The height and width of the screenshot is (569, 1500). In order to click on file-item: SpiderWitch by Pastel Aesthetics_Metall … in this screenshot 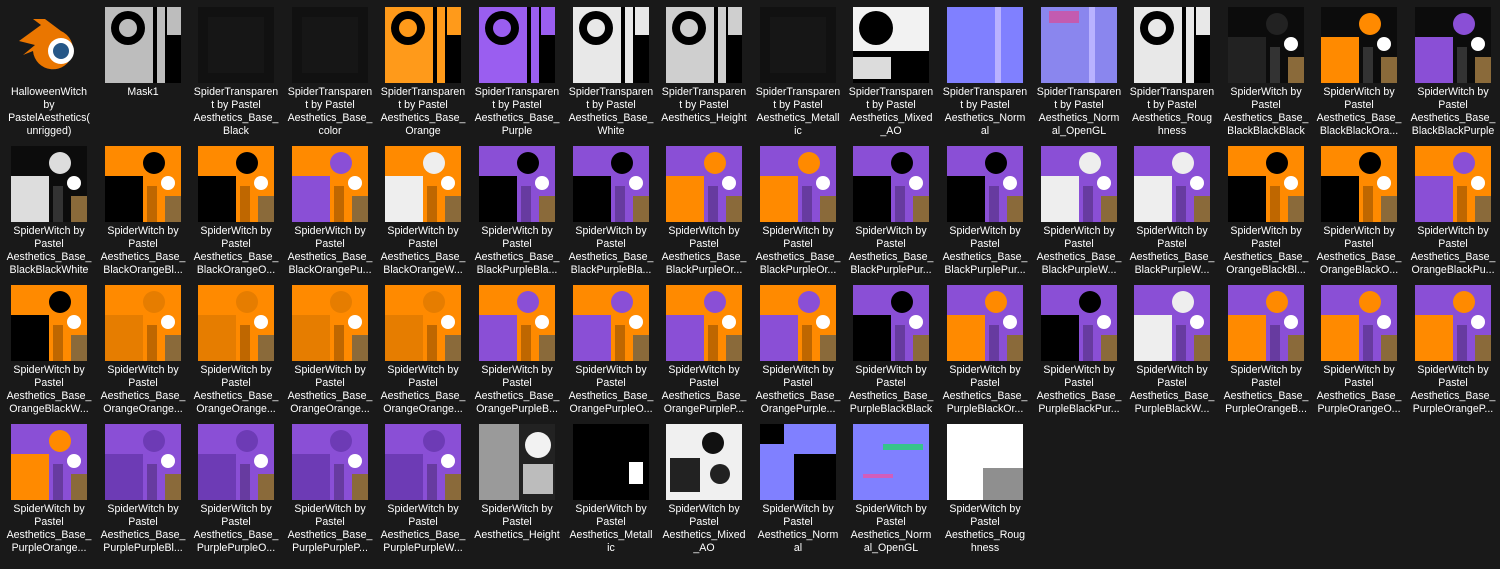, I will do `click(611, 490)`.